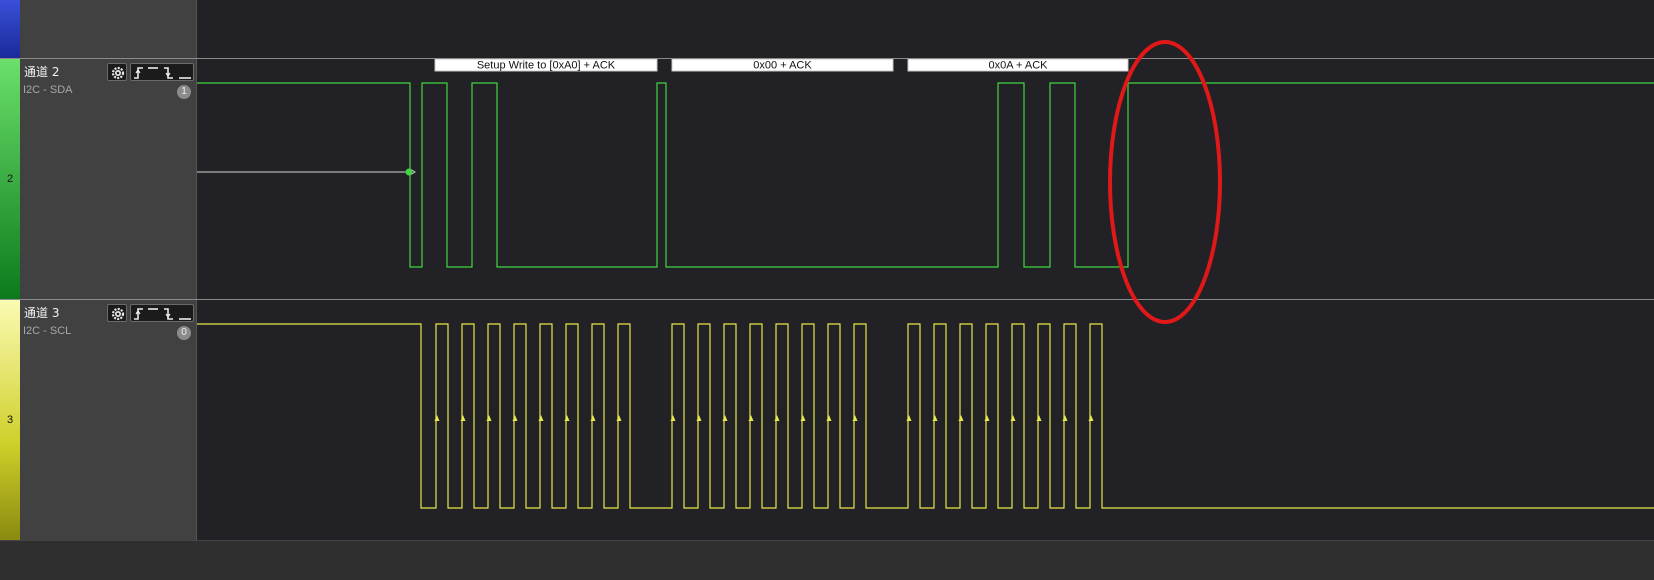  Describe the element at coordinates (184, 333) in the screenshot. I see `channel-index-badge: 0` at that location.